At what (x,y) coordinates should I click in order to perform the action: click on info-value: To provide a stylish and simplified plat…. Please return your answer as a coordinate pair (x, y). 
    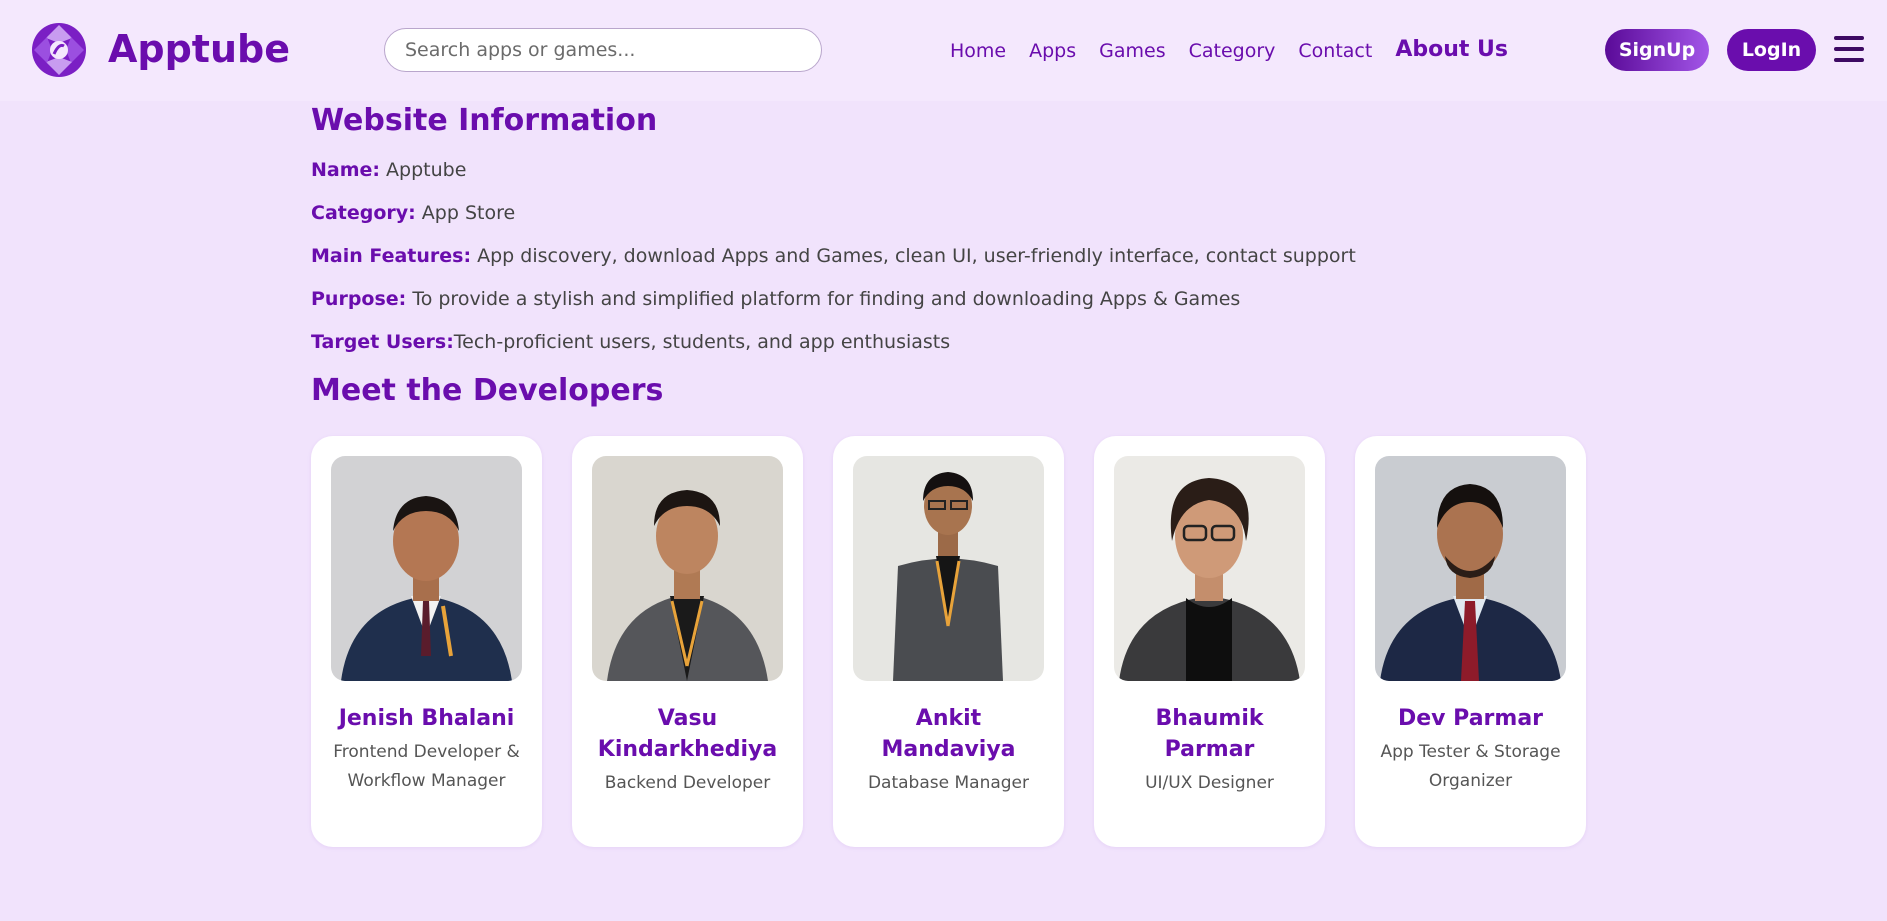
    Looking at the image, I should click on (823, 299).